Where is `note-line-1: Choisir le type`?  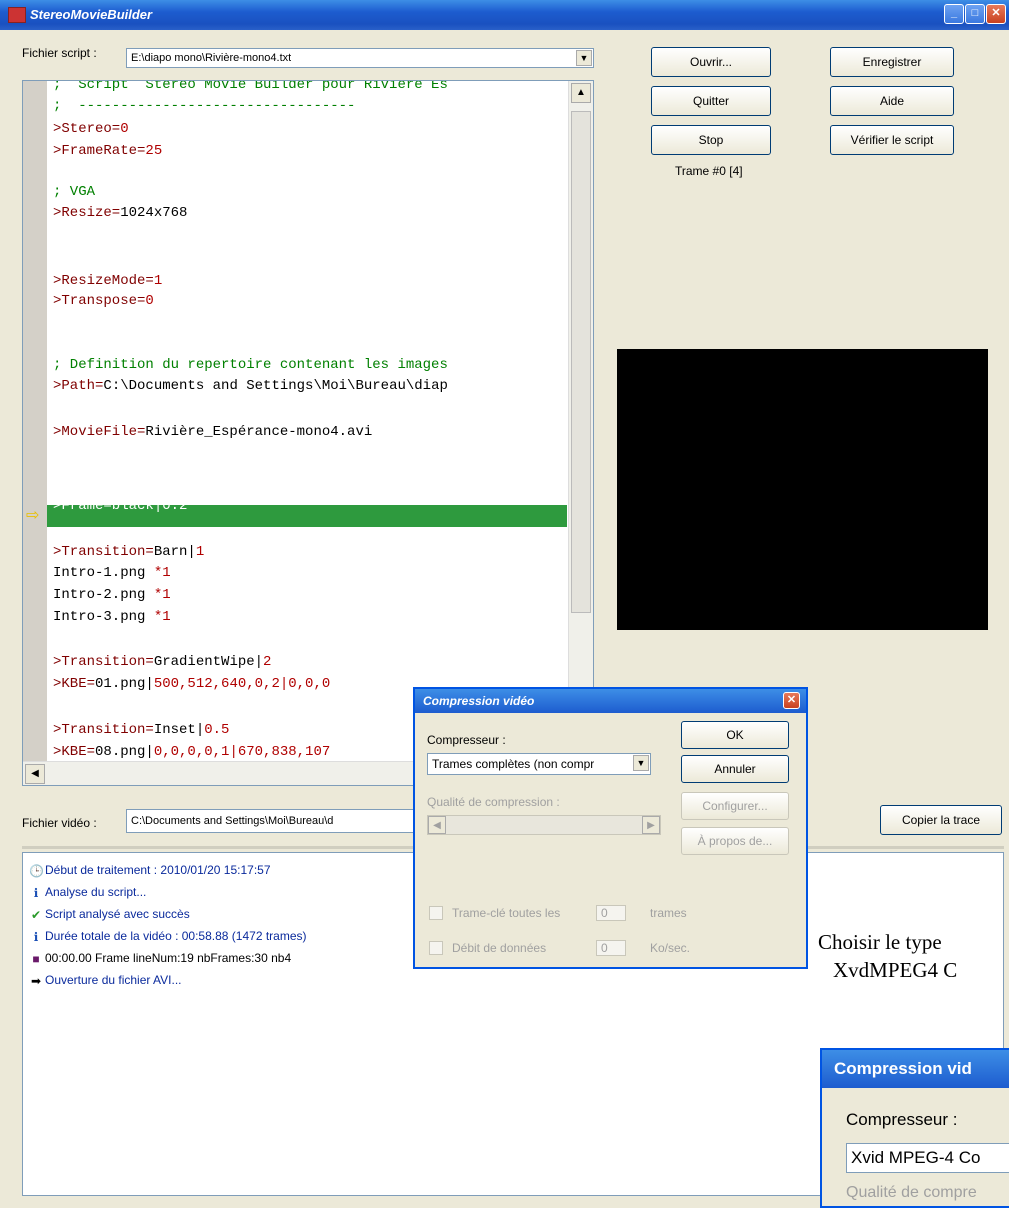 note-line-1: Choisir le type is located at coordinates (880, 942).